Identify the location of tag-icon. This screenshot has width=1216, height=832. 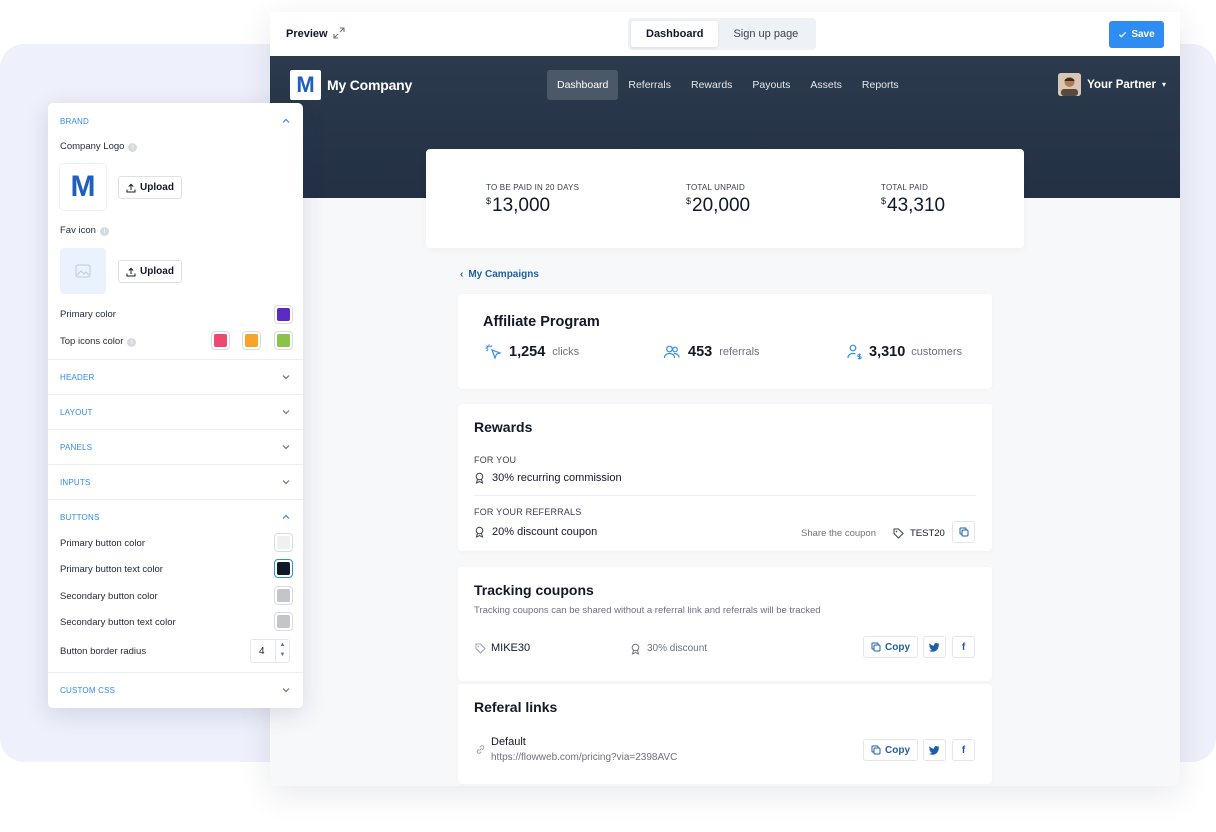
(480, 648).